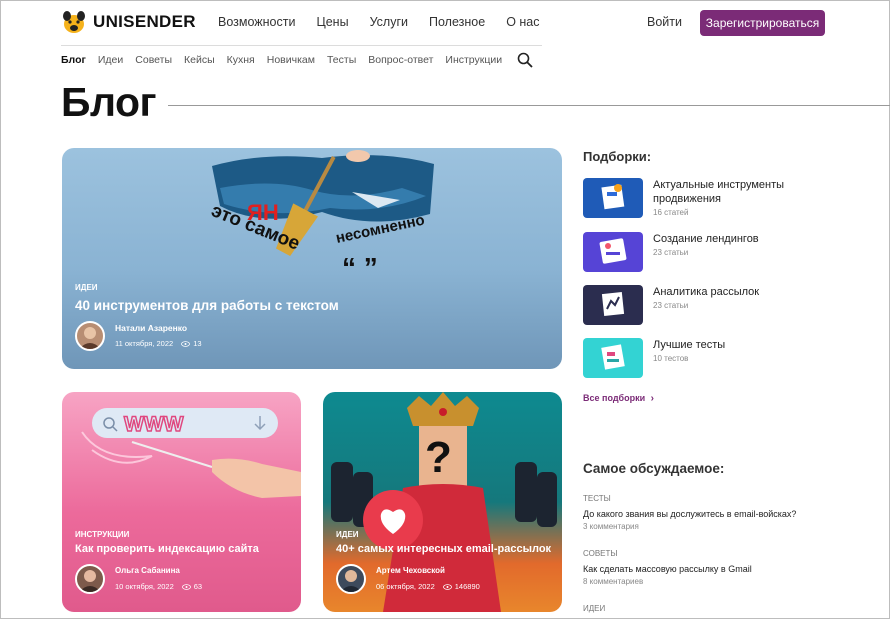 This screenshot has height=619, width=890. I want to click on subnav-item-blog: Блог, so click(73, 60).